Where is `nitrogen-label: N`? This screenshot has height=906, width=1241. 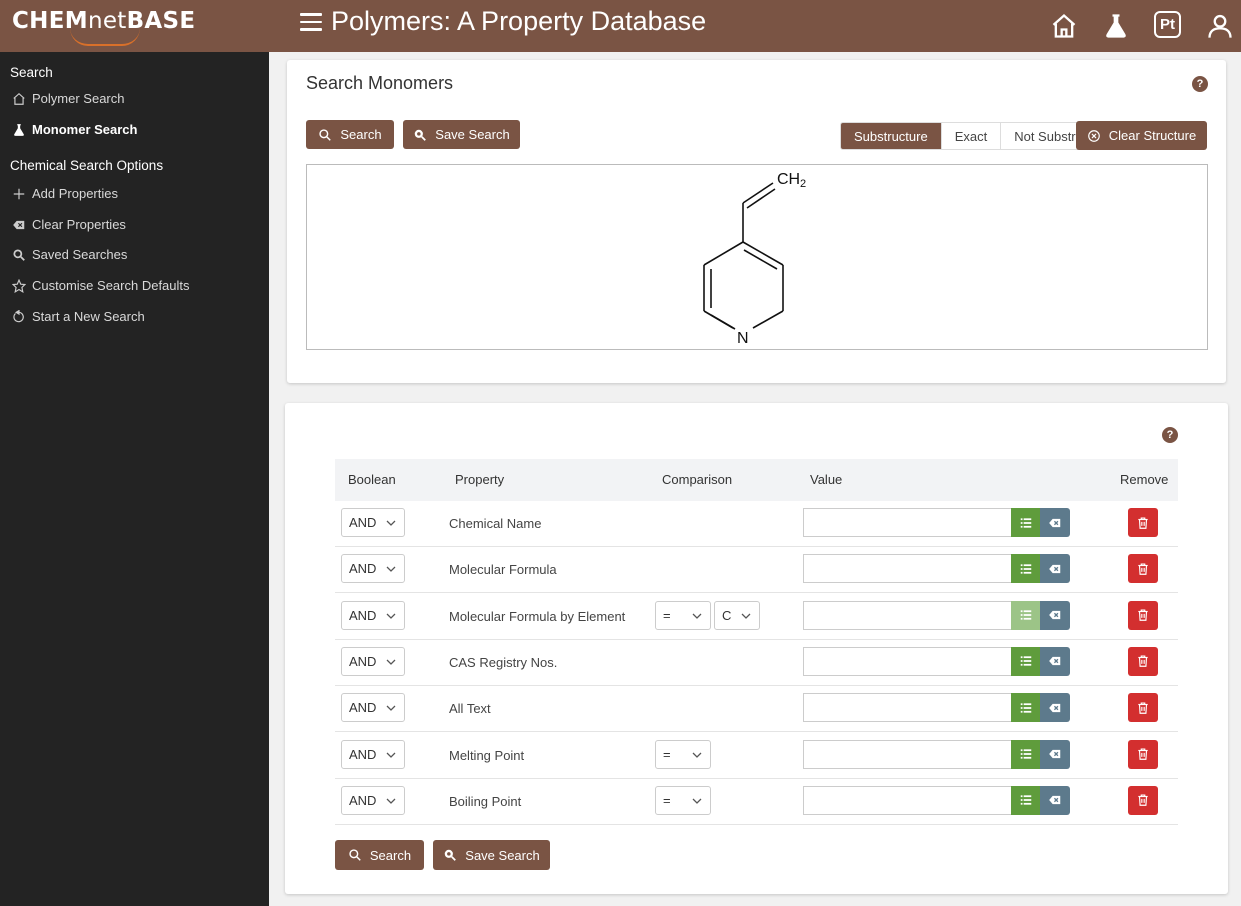 nitrogen-label: N is located at coordinates (743, 338).